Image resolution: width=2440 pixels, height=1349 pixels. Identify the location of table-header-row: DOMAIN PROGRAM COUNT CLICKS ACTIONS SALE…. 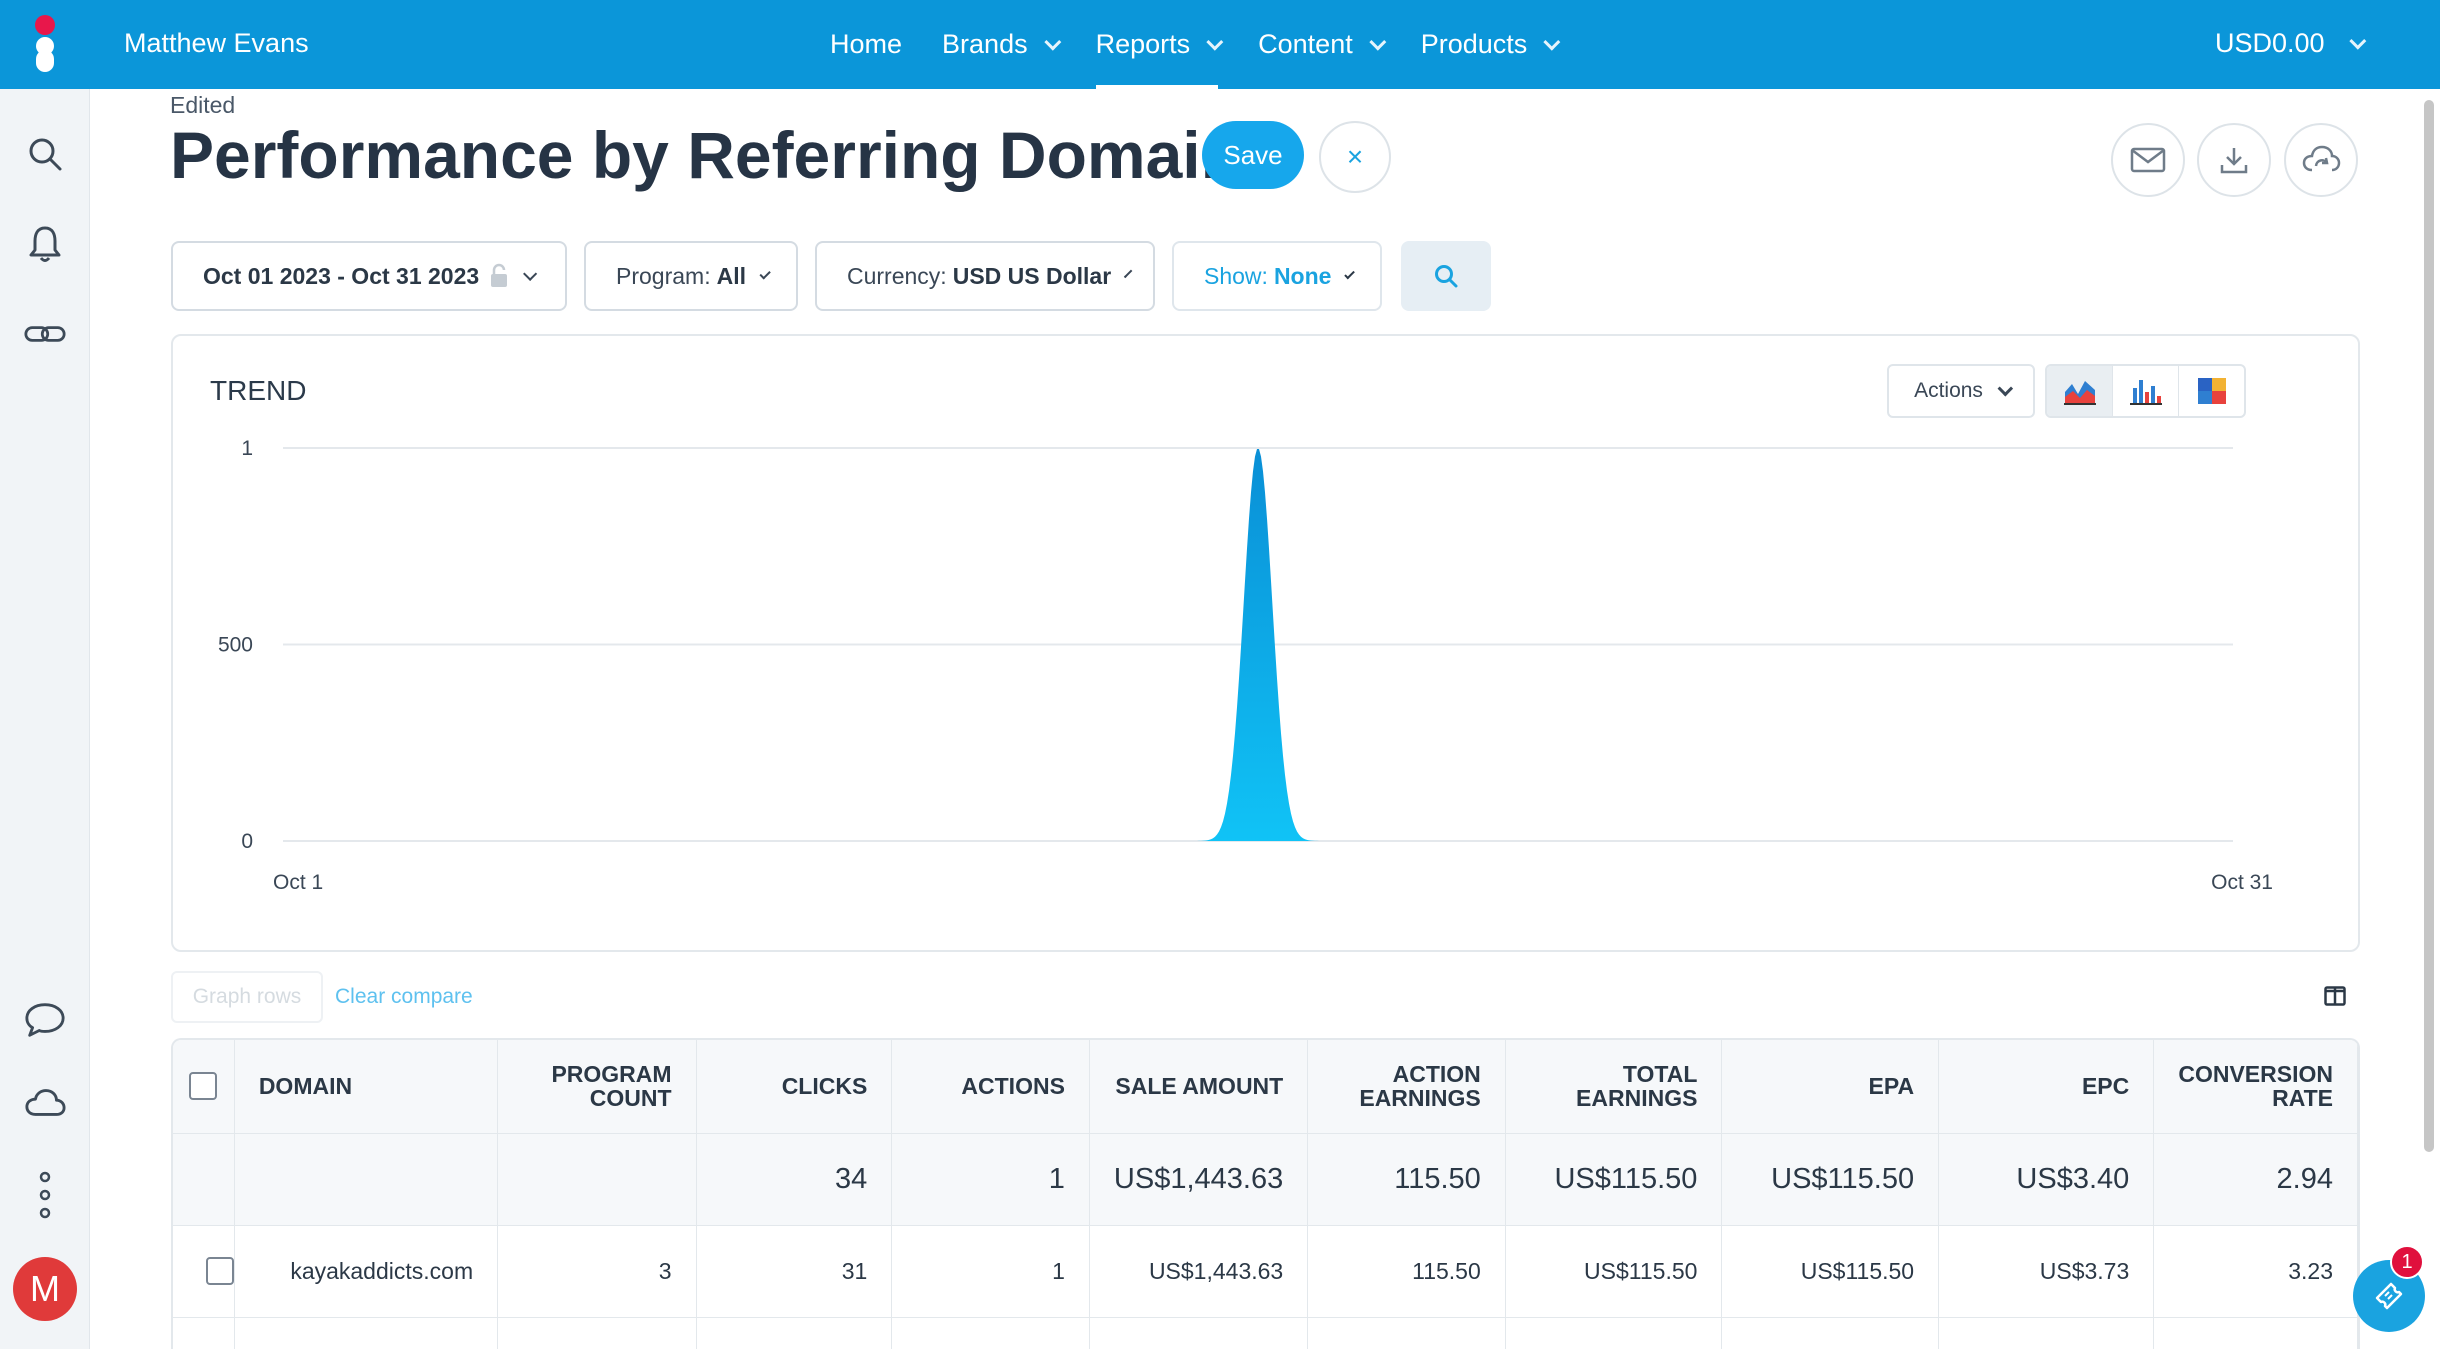
(1265, 1087).